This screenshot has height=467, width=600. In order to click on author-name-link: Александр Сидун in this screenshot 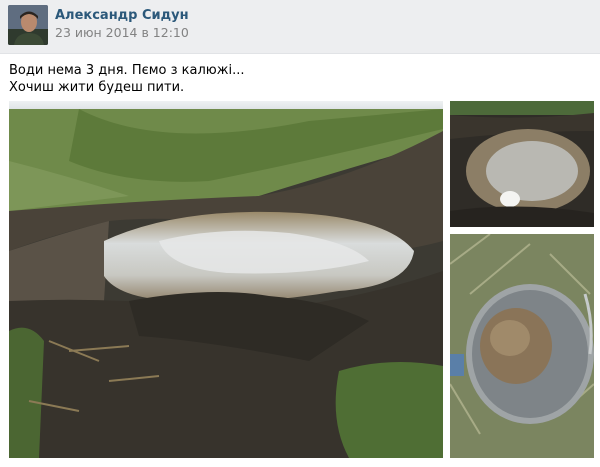, I will do `click(122, 15)`.